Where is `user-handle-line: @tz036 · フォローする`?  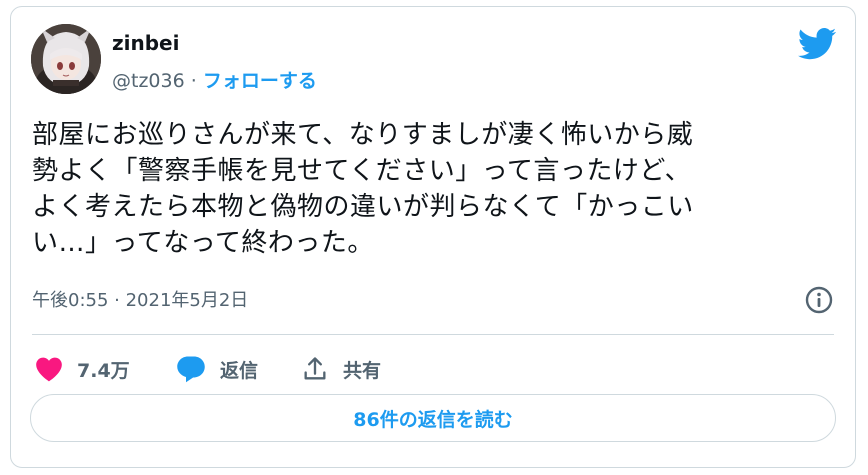
user-handle-line: @tz036 · フォローする is located at coordinates (214, 79).